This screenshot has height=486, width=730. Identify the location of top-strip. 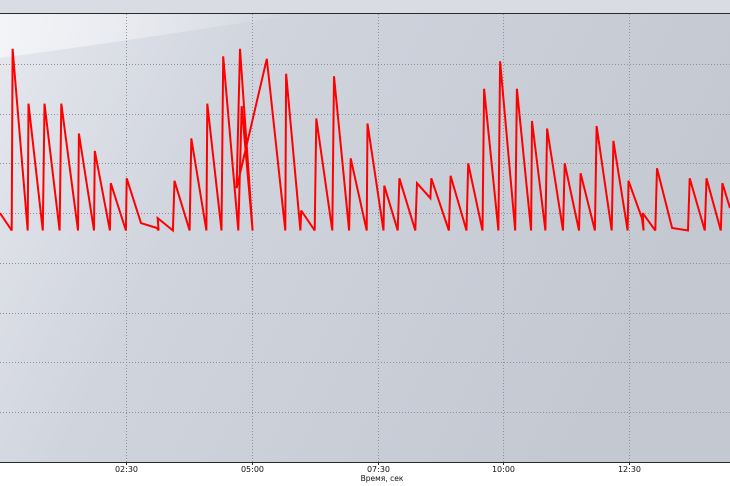
(365, 7).